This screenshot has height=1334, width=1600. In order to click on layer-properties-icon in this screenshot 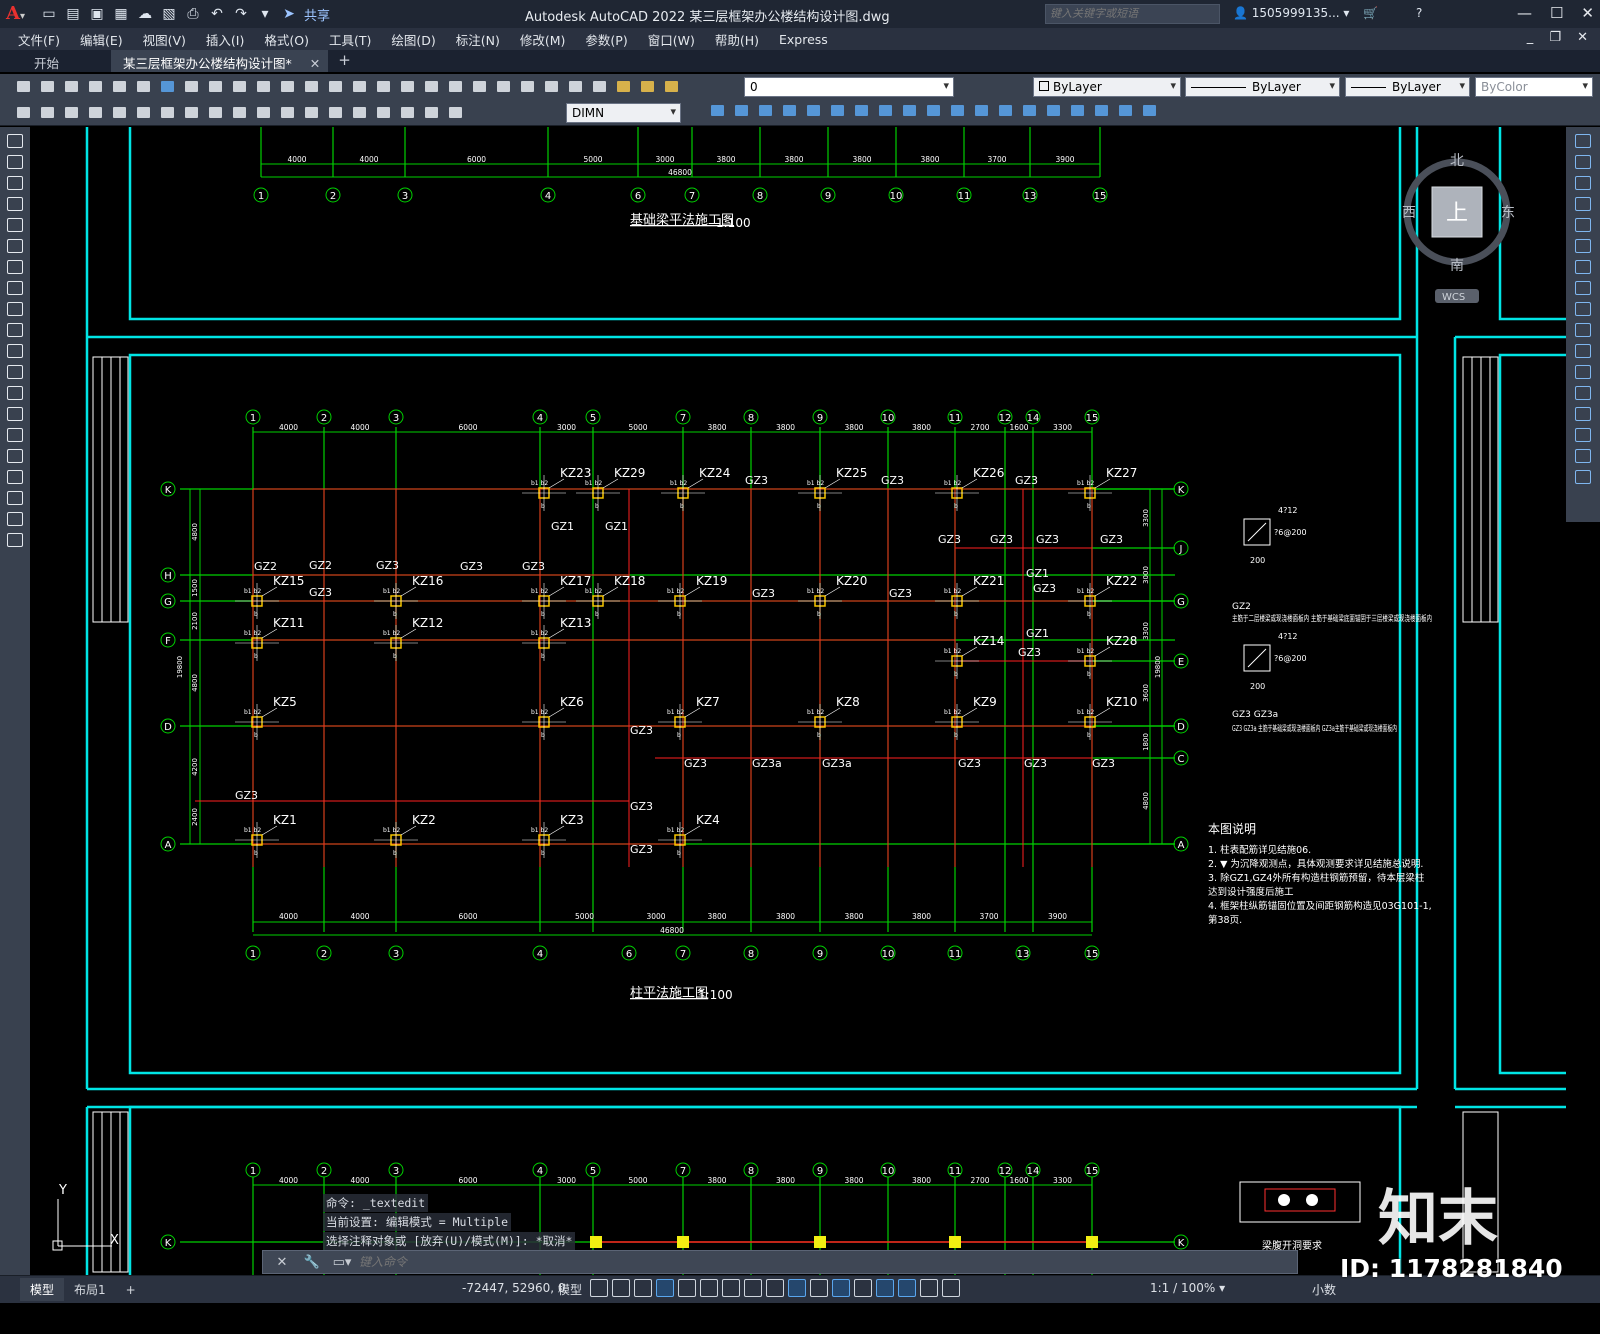, I will do `click(600, 87)`.